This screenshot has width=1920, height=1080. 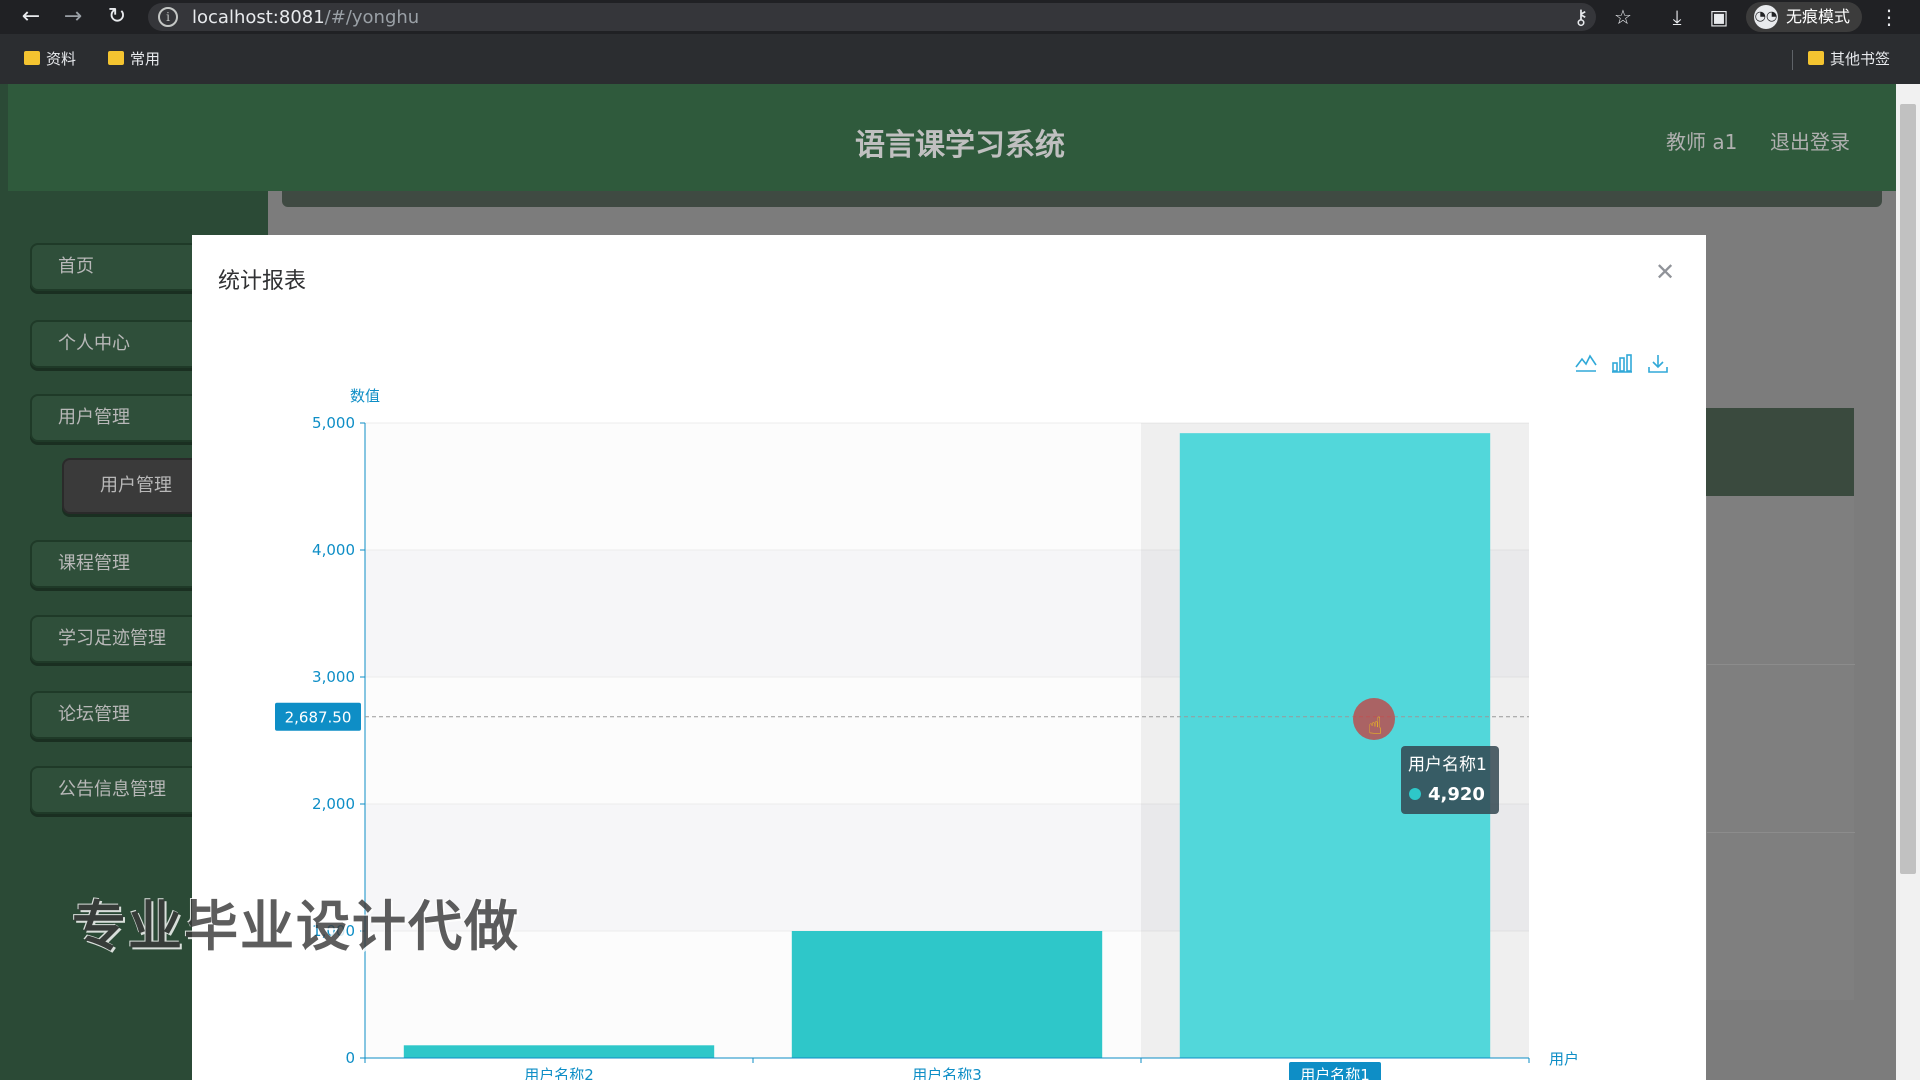 I want to click on app-header: 语言课学习系统 教师 a1 退出登录, so click(x=952, y=137).